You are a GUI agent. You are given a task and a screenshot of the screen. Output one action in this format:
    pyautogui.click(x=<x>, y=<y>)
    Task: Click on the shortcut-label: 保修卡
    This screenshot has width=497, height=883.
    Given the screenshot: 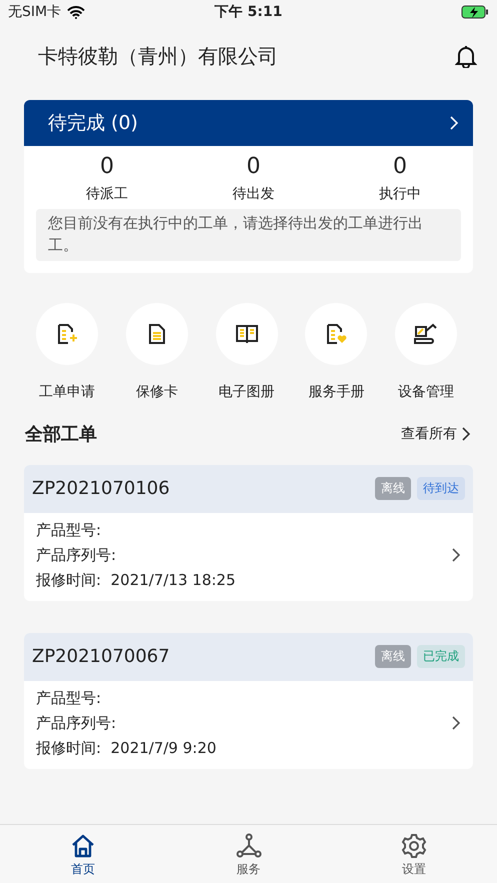 What is the action you would take?
    pyautogui.click(x=157, y=391)
    